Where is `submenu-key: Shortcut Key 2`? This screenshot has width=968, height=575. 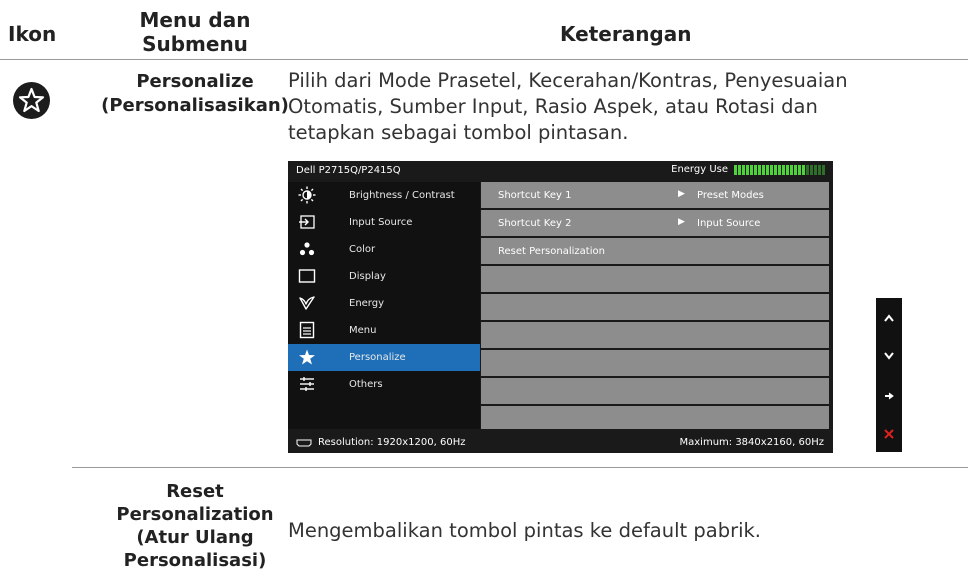
submenu-key: Shortcut Key 2 is located at coordinates (535, 223).